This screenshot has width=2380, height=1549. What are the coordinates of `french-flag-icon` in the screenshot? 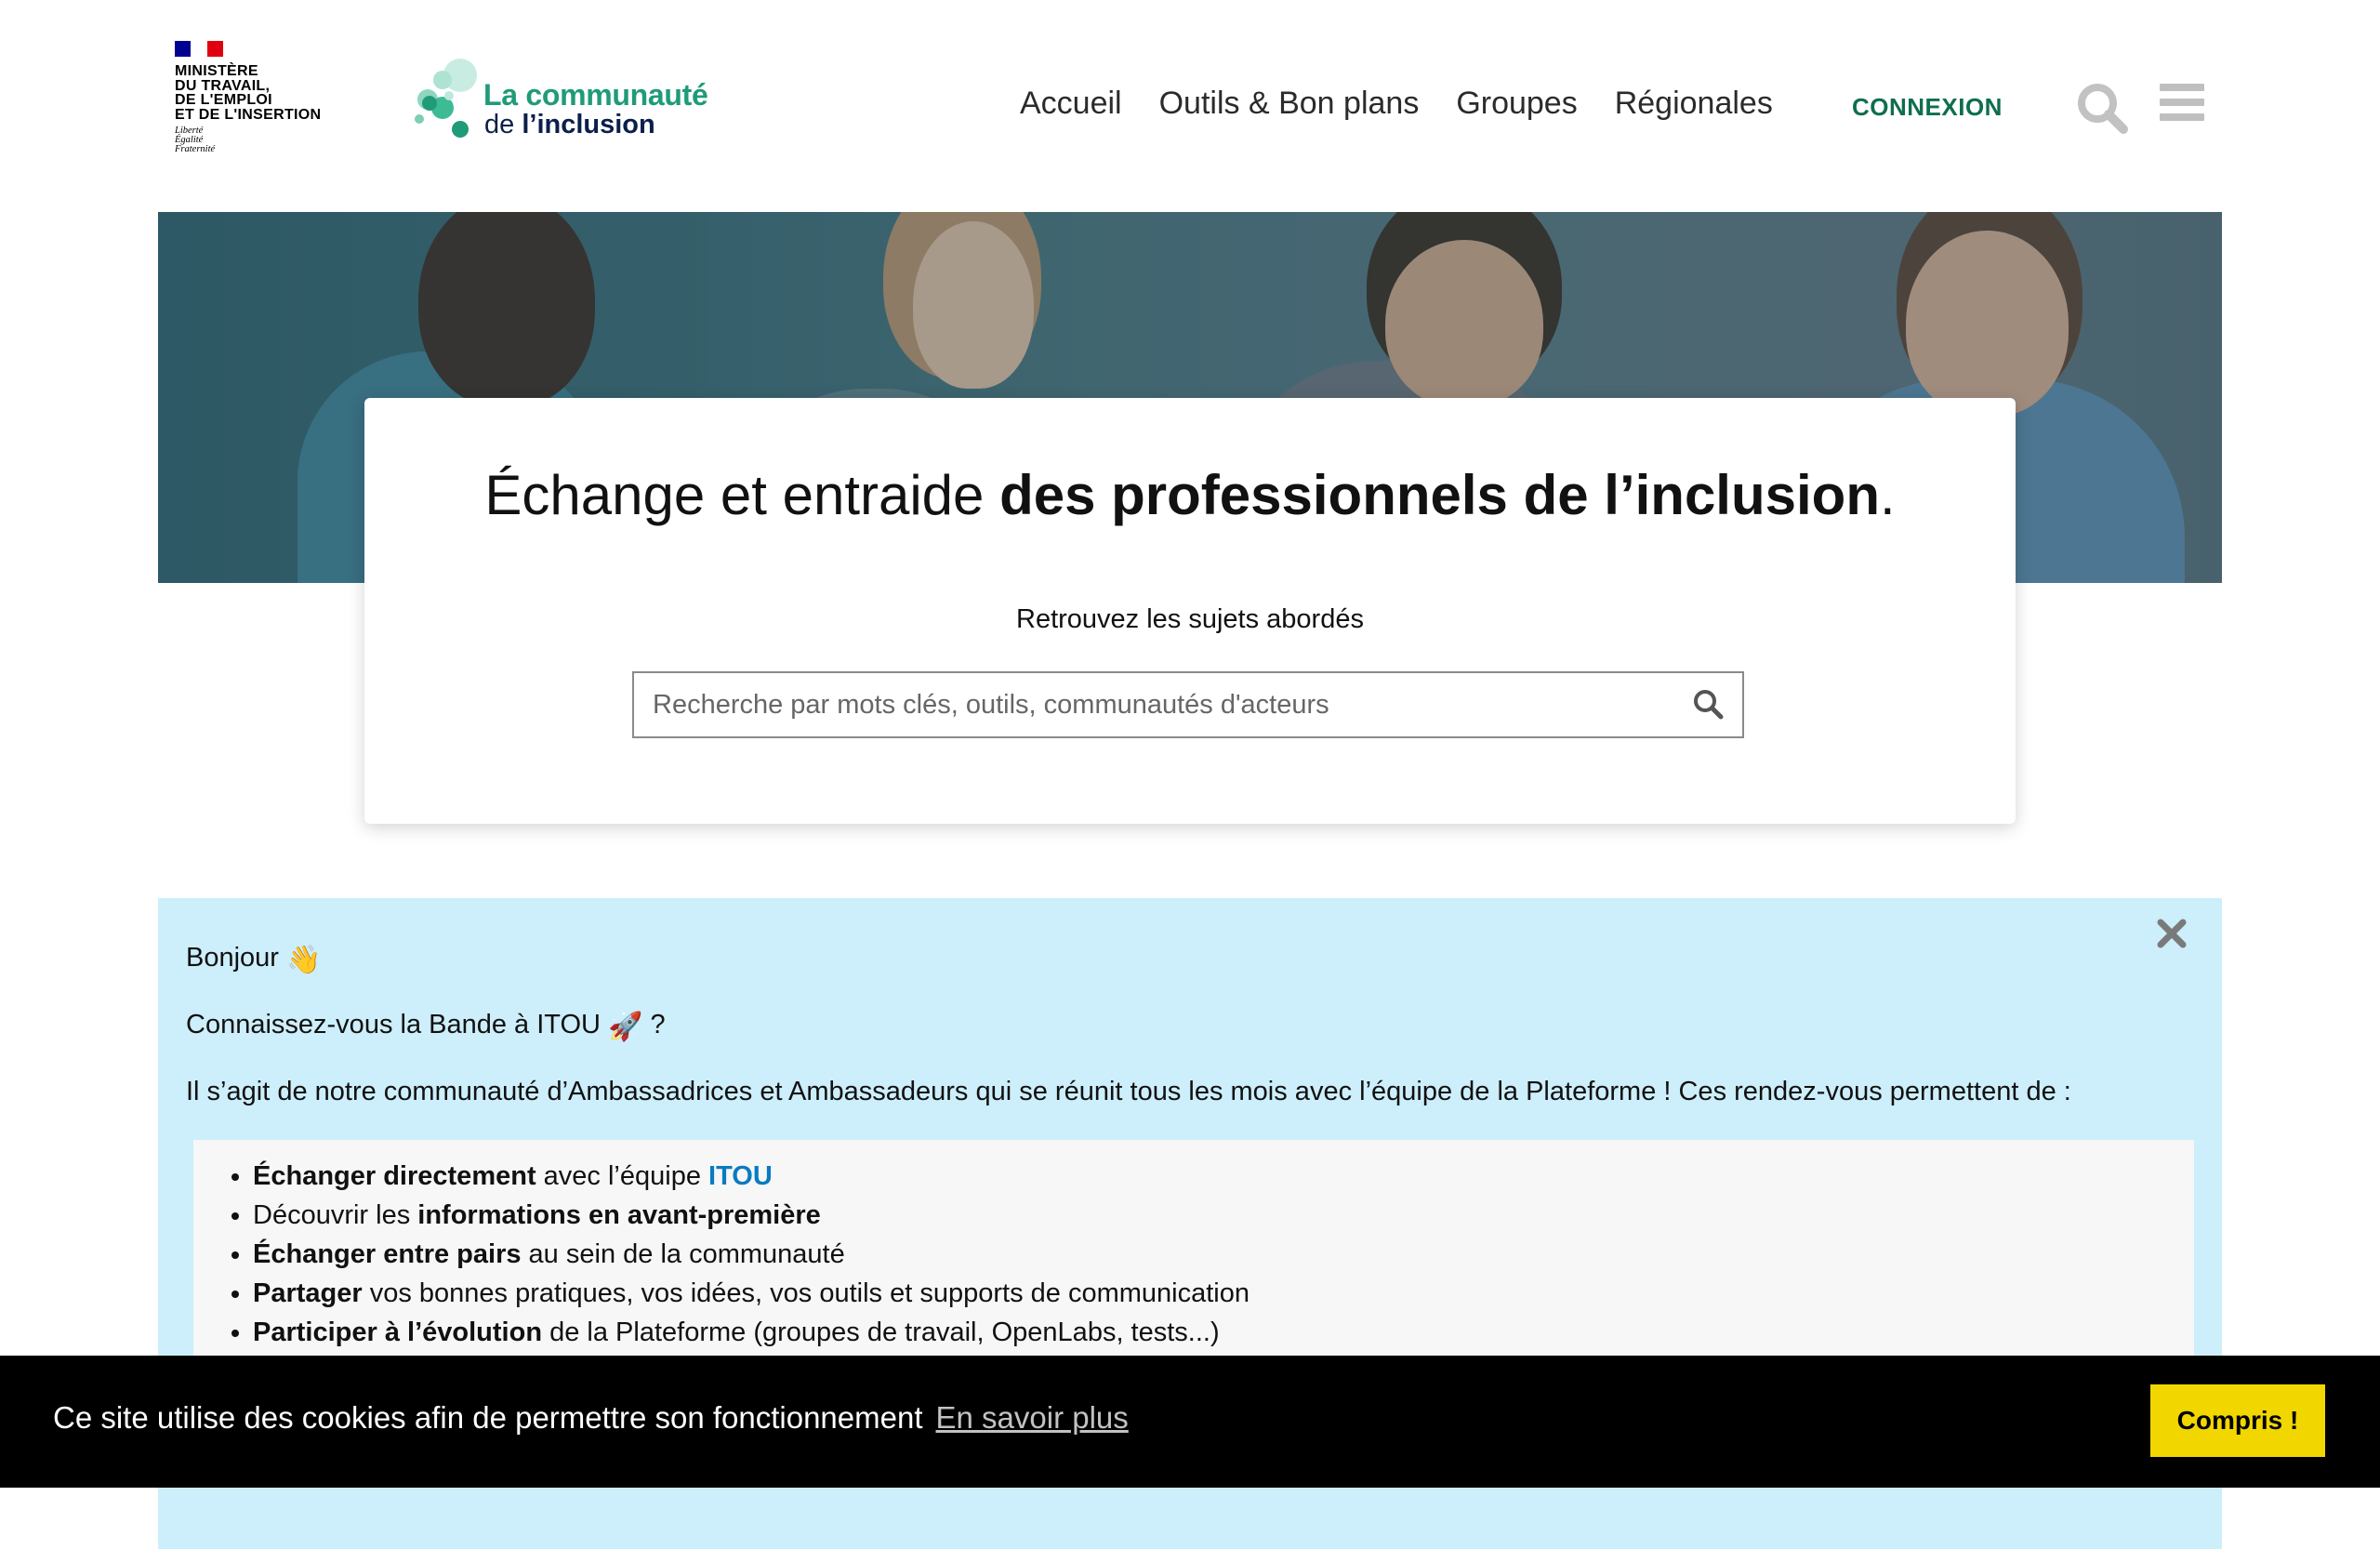 It's located at (199, 49).